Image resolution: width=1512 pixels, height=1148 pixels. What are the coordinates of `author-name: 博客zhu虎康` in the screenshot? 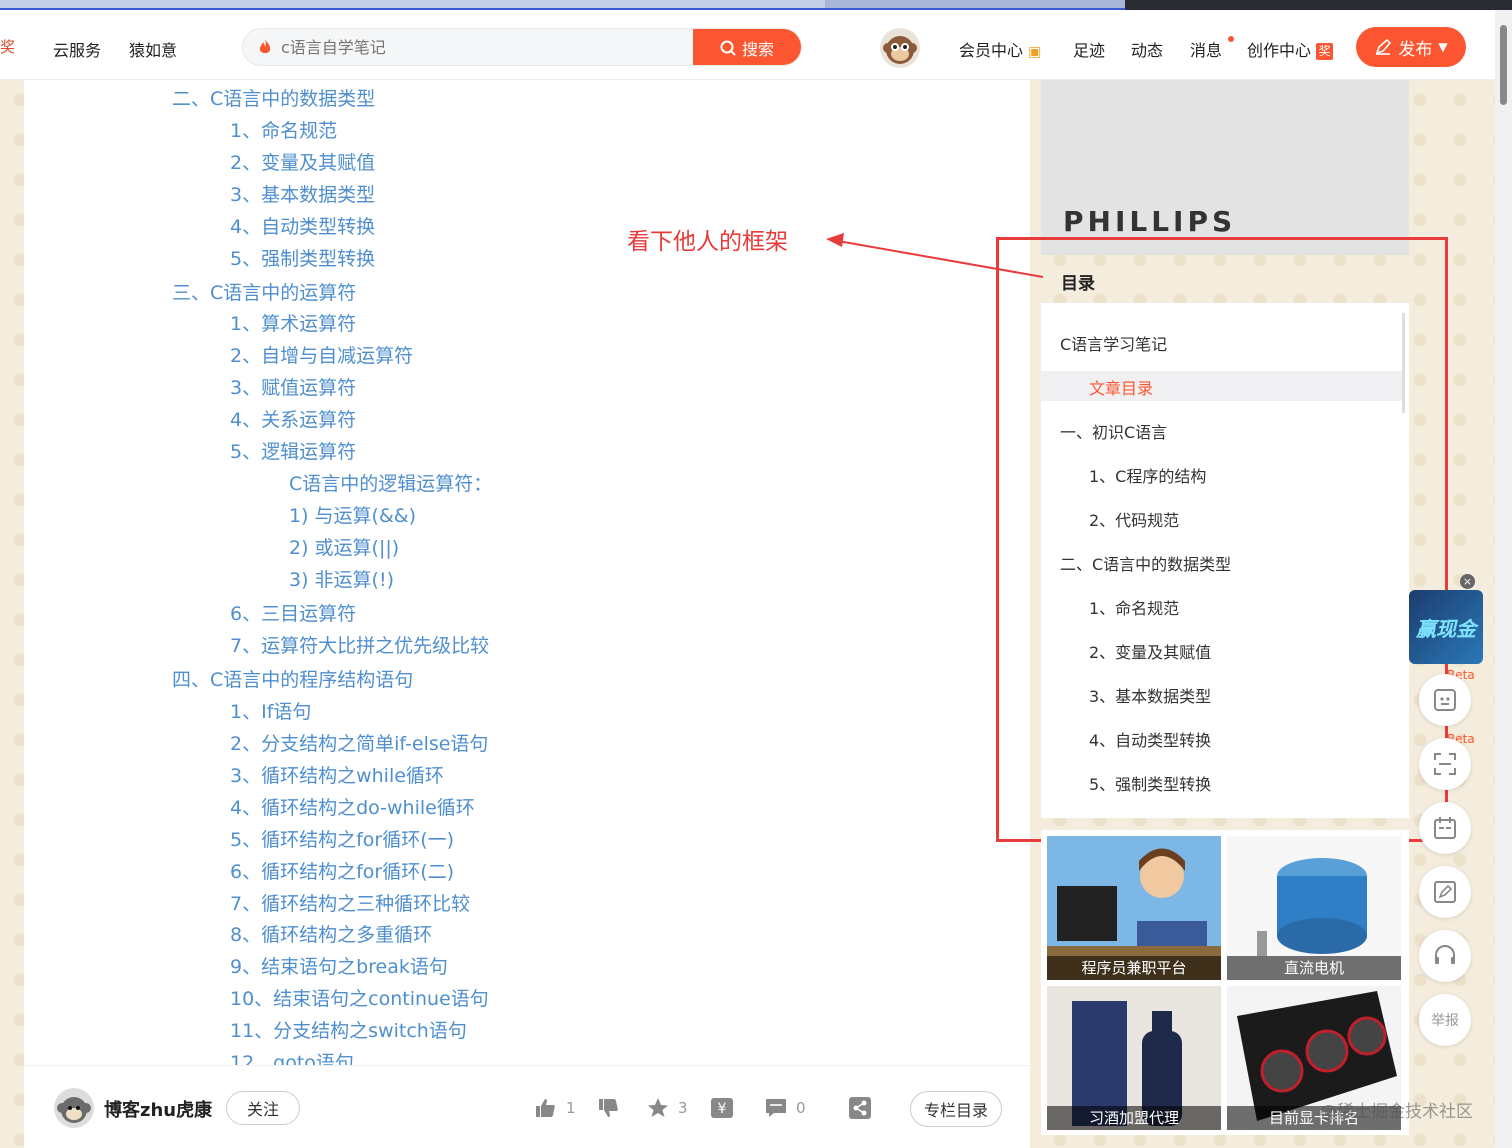 It's located at (158, 1109).